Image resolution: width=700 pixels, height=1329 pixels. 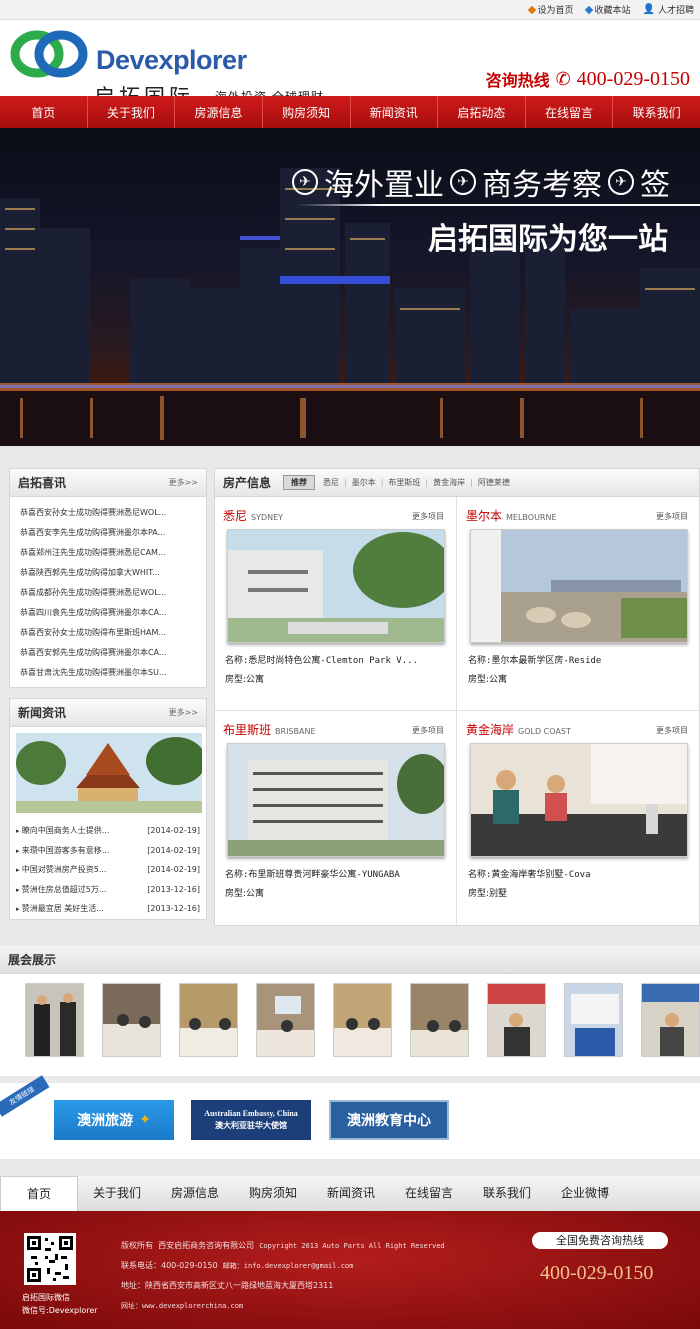 What do you see at coordinates (621, 182) in the screenshot?
I see `plane-icon: ✈` at bounding box center [621, 182].